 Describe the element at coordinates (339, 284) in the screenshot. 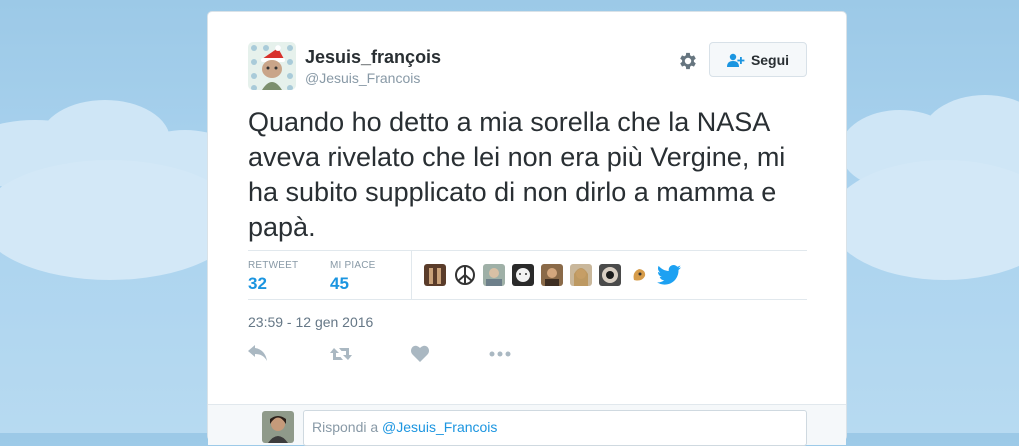

I see `likes-count: 45` at that location.